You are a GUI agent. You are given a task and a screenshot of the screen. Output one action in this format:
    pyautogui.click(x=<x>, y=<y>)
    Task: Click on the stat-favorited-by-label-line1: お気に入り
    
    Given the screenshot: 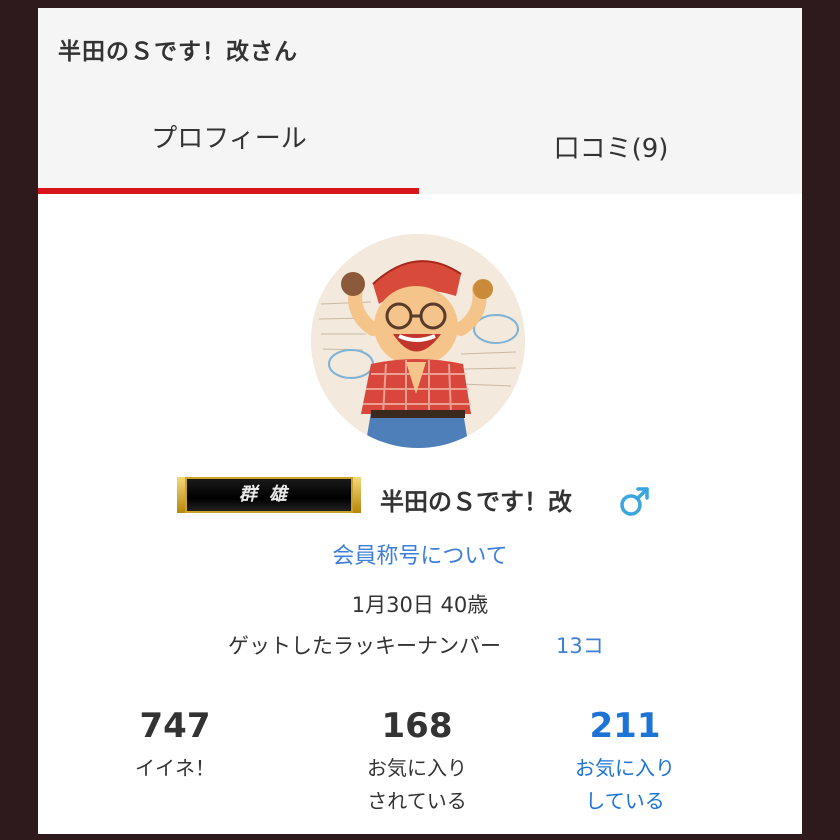 What is the action you would take?
    pyautogui.click(x=417, y=768)
    